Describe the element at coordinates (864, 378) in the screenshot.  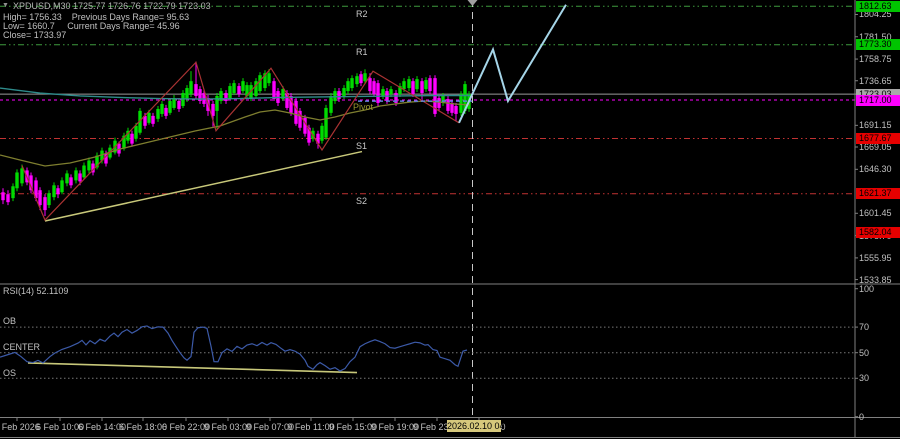
I see `rsi-axis-label: 30` at that location.